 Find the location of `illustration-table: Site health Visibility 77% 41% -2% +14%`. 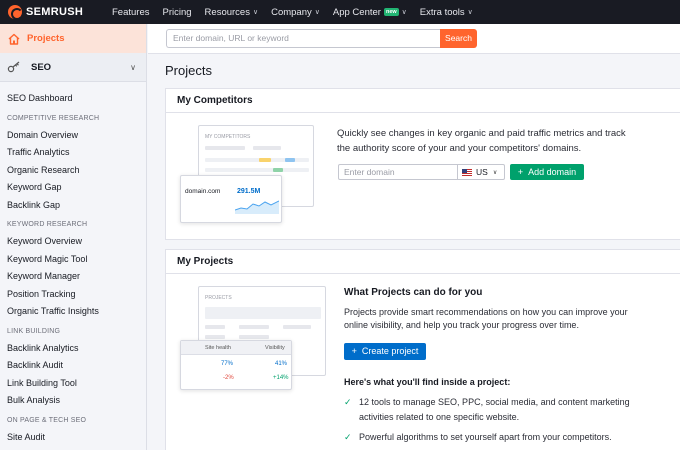

illustration-table: Site health Visibility 77% 41% -2% +14% is located at coordinates (236, 365).